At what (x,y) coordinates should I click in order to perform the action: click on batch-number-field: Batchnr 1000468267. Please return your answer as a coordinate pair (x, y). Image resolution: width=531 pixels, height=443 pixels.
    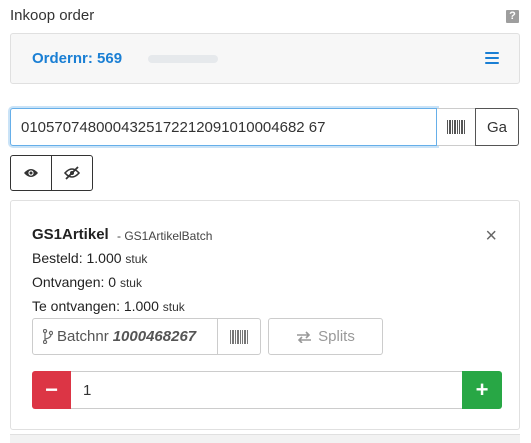
    Looking at the image, I should click on (125, 336).